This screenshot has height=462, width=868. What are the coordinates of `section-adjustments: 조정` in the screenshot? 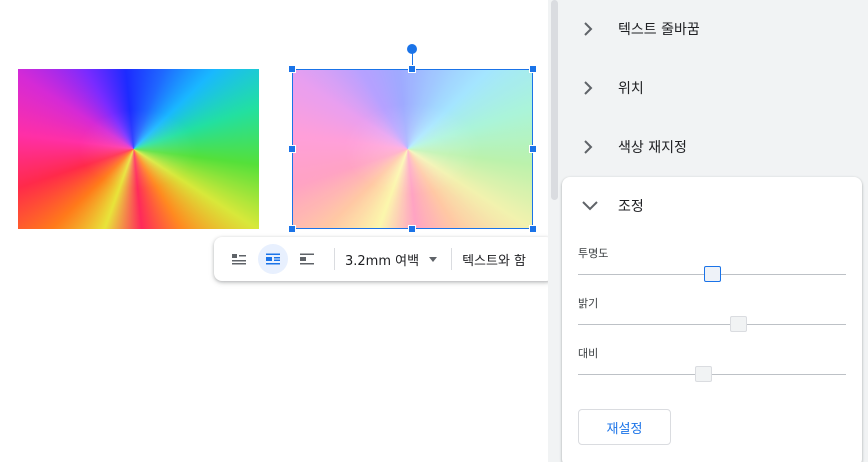 It's located at (612, 206).